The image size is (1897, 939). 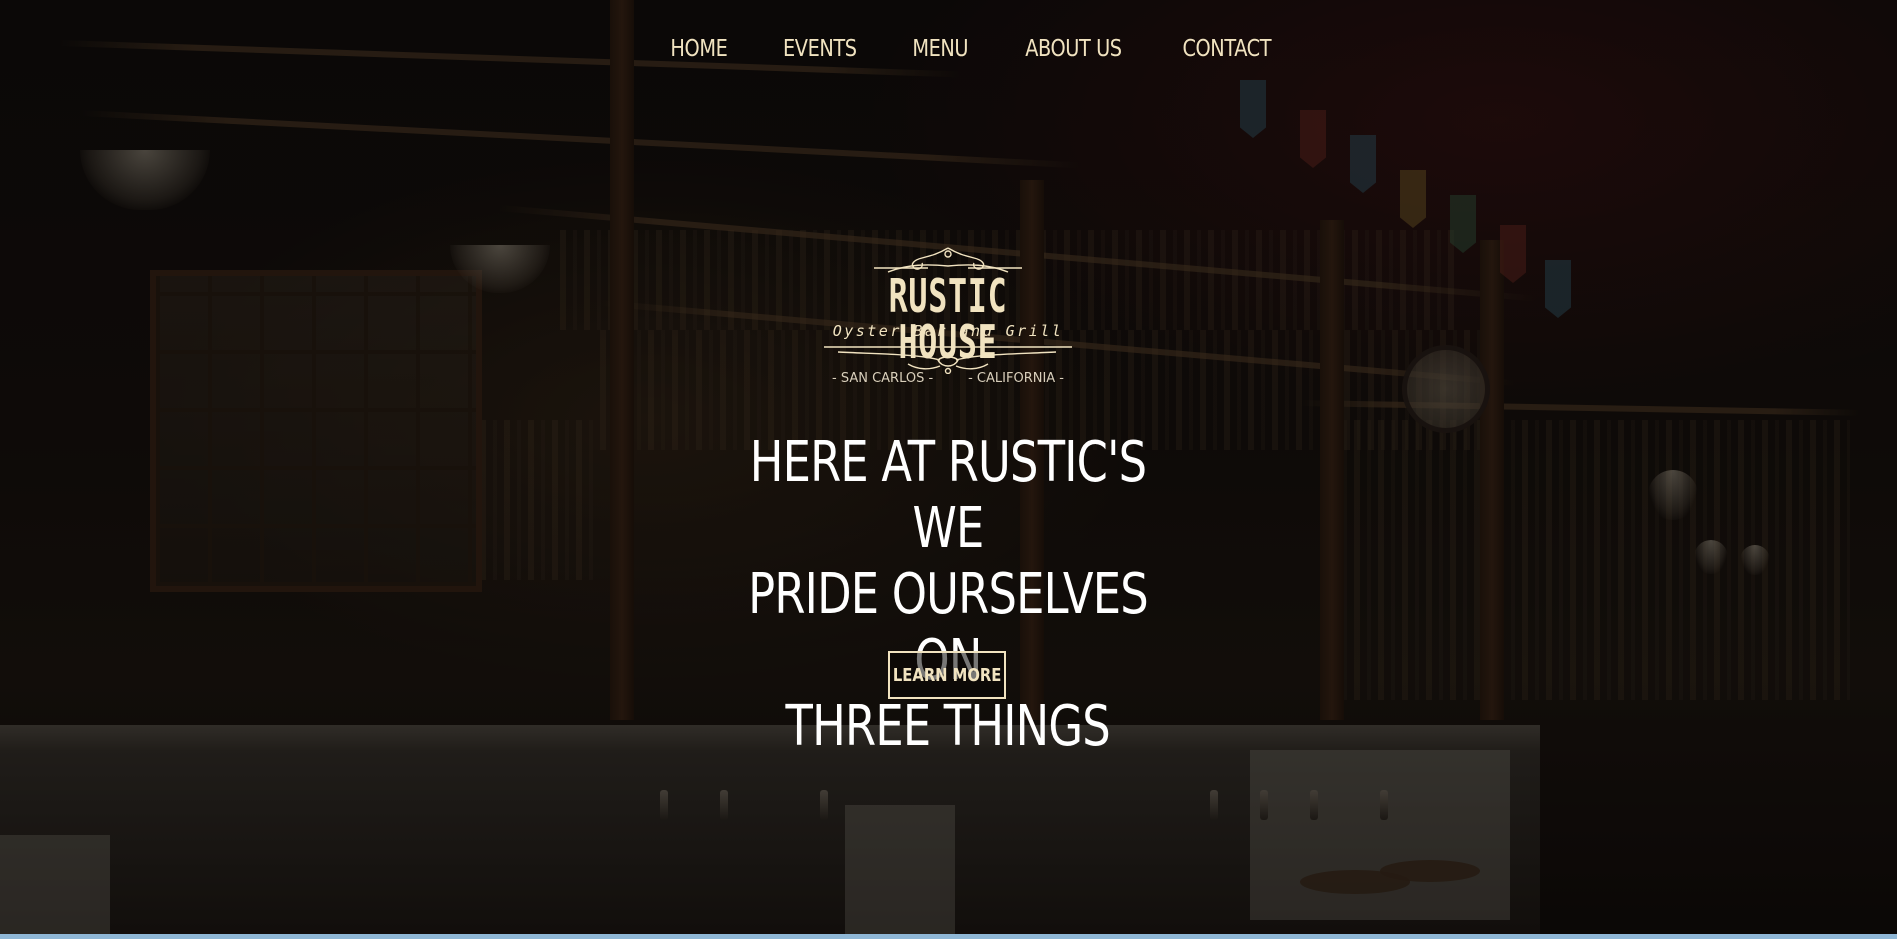 I want to click on nav-menu: MENU, so click(x=940, y=49).